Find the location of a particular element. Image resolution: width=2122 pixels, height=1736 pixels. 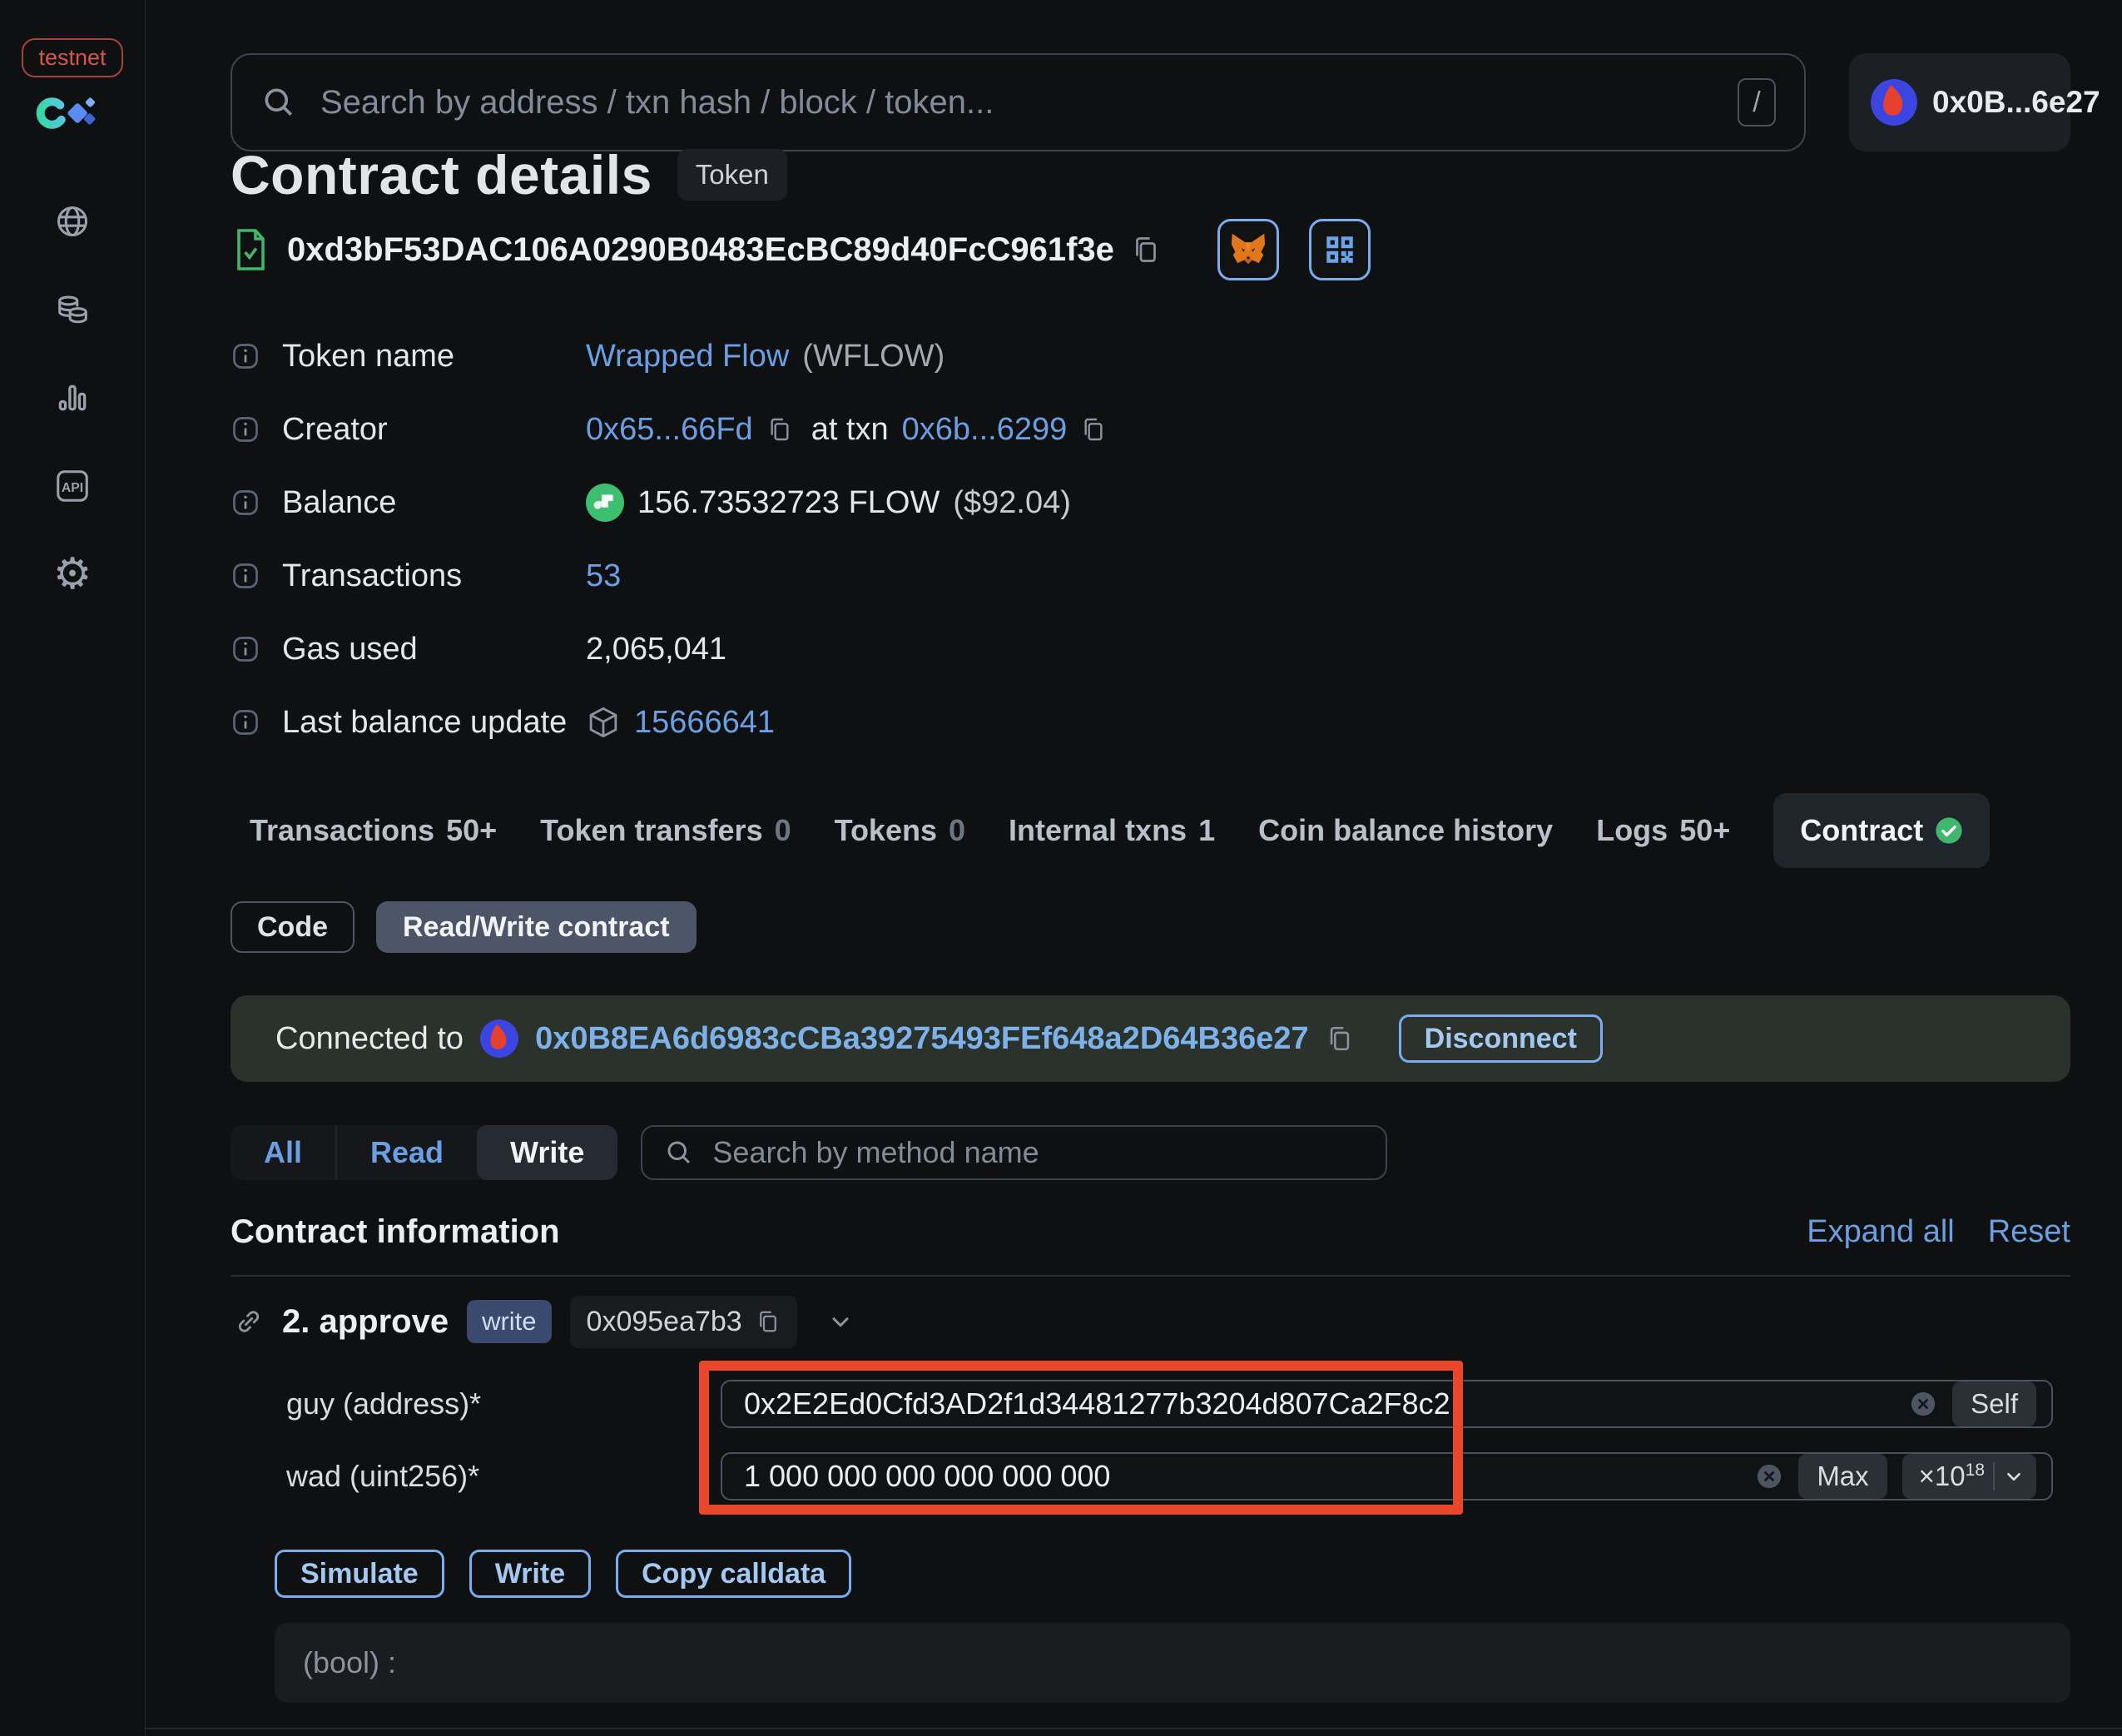

guy-address-input is located at coordinates (1318, 1404).